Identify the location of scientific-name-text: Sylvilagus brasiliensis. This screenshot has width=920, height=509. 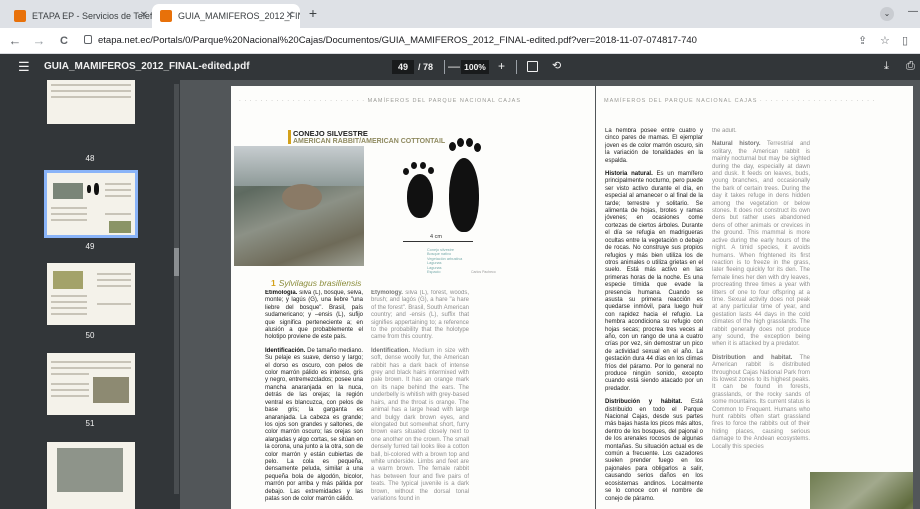
(320, 283).